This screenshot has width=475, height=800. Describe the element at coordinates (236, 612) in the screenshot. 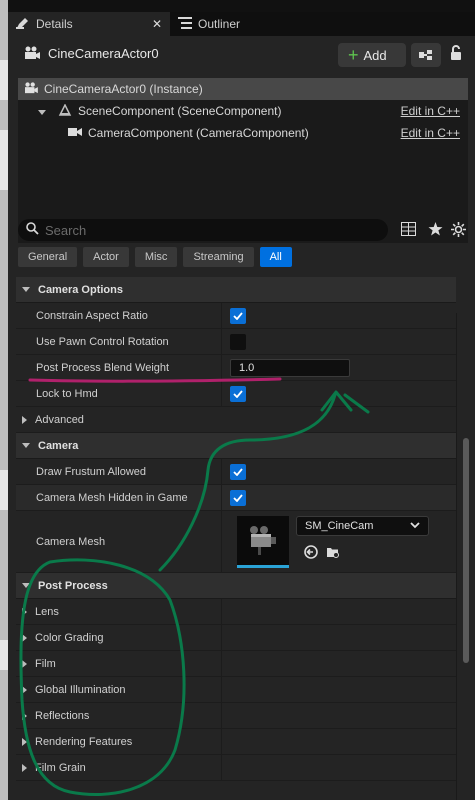

I see `subcategory-lens: Lens` at that location.